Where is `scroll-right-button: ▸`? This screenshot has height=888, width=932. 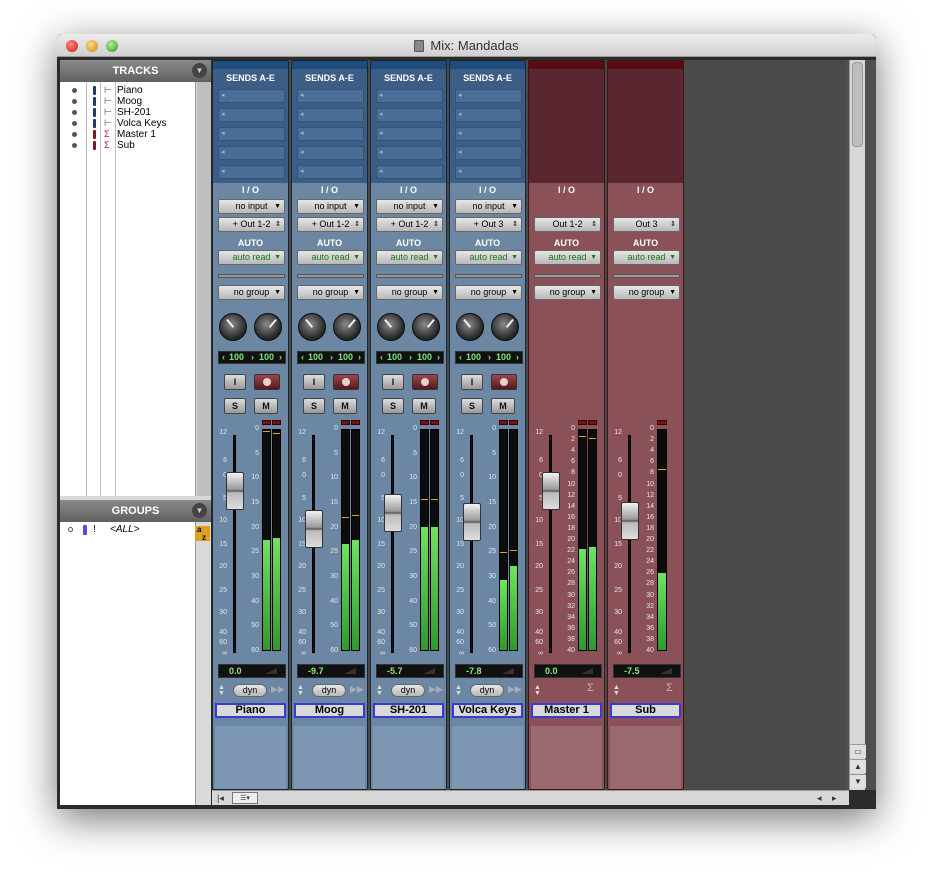
scroll-right-button: ▸ is located at coordinates (838, 798).